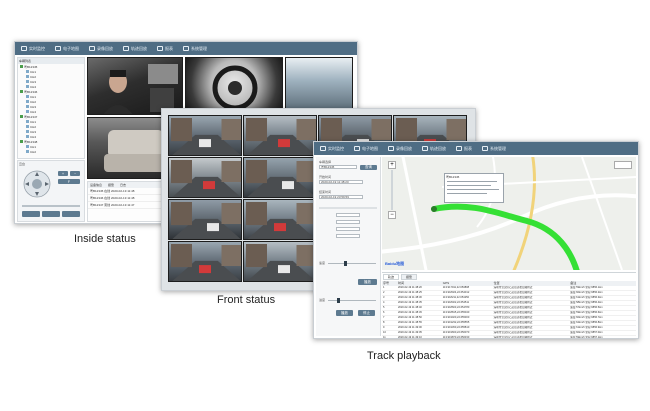 The image size is (650, 411). Describe the element at coordinates (51, 151) in the screenshot. I see `tree-item: CH2` at that location.